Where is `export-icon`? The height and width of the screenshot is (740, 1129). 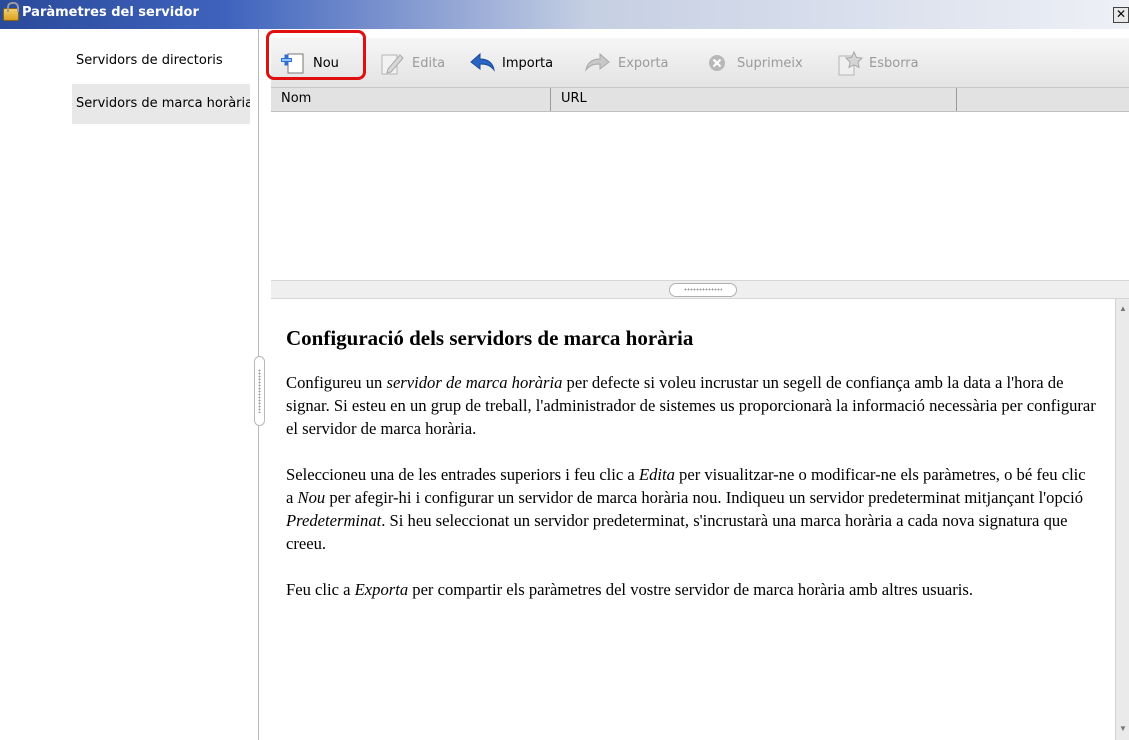
export-icon is located at coordinates (598, 63).